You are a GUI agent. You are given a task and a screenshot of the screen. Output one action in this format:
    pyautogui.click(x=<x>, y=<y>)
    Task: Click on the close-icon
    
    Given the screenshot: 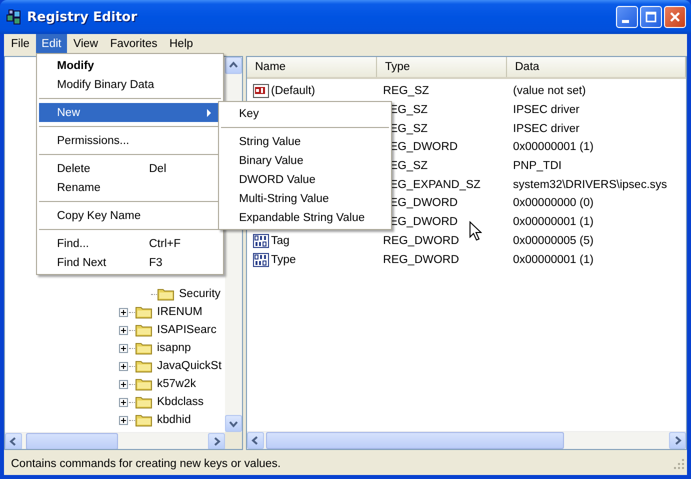 What is the action you would take?
    pyautogui.click(x=675, y=17)
    